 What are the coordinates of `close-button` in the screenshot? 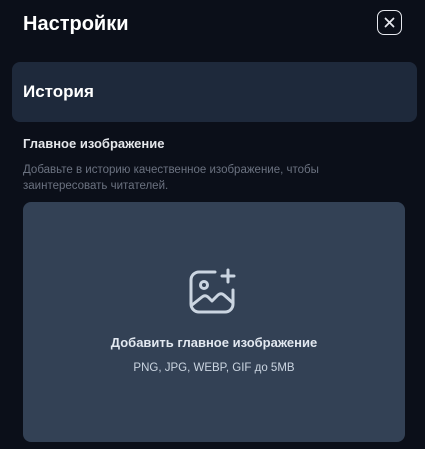 It's located at (389, 22).